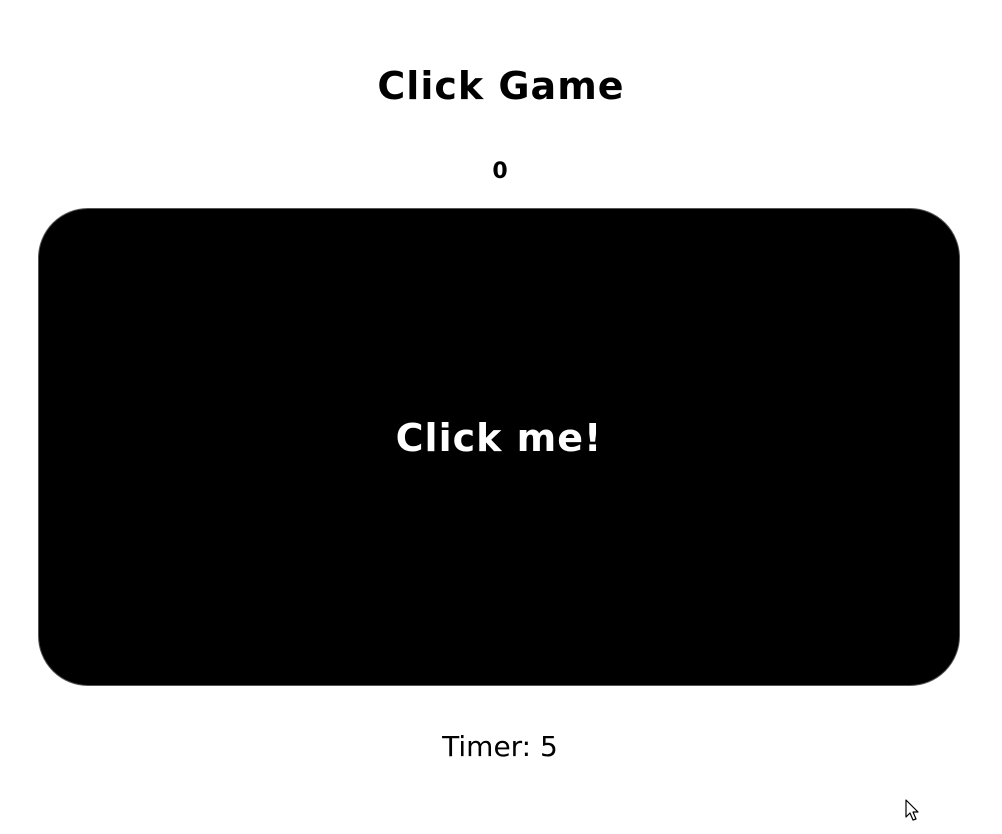  What do you see at coordinates (912, 810) in the screenshot?
I see `mouse-pointer-icon` at bounding box center [912, 810].